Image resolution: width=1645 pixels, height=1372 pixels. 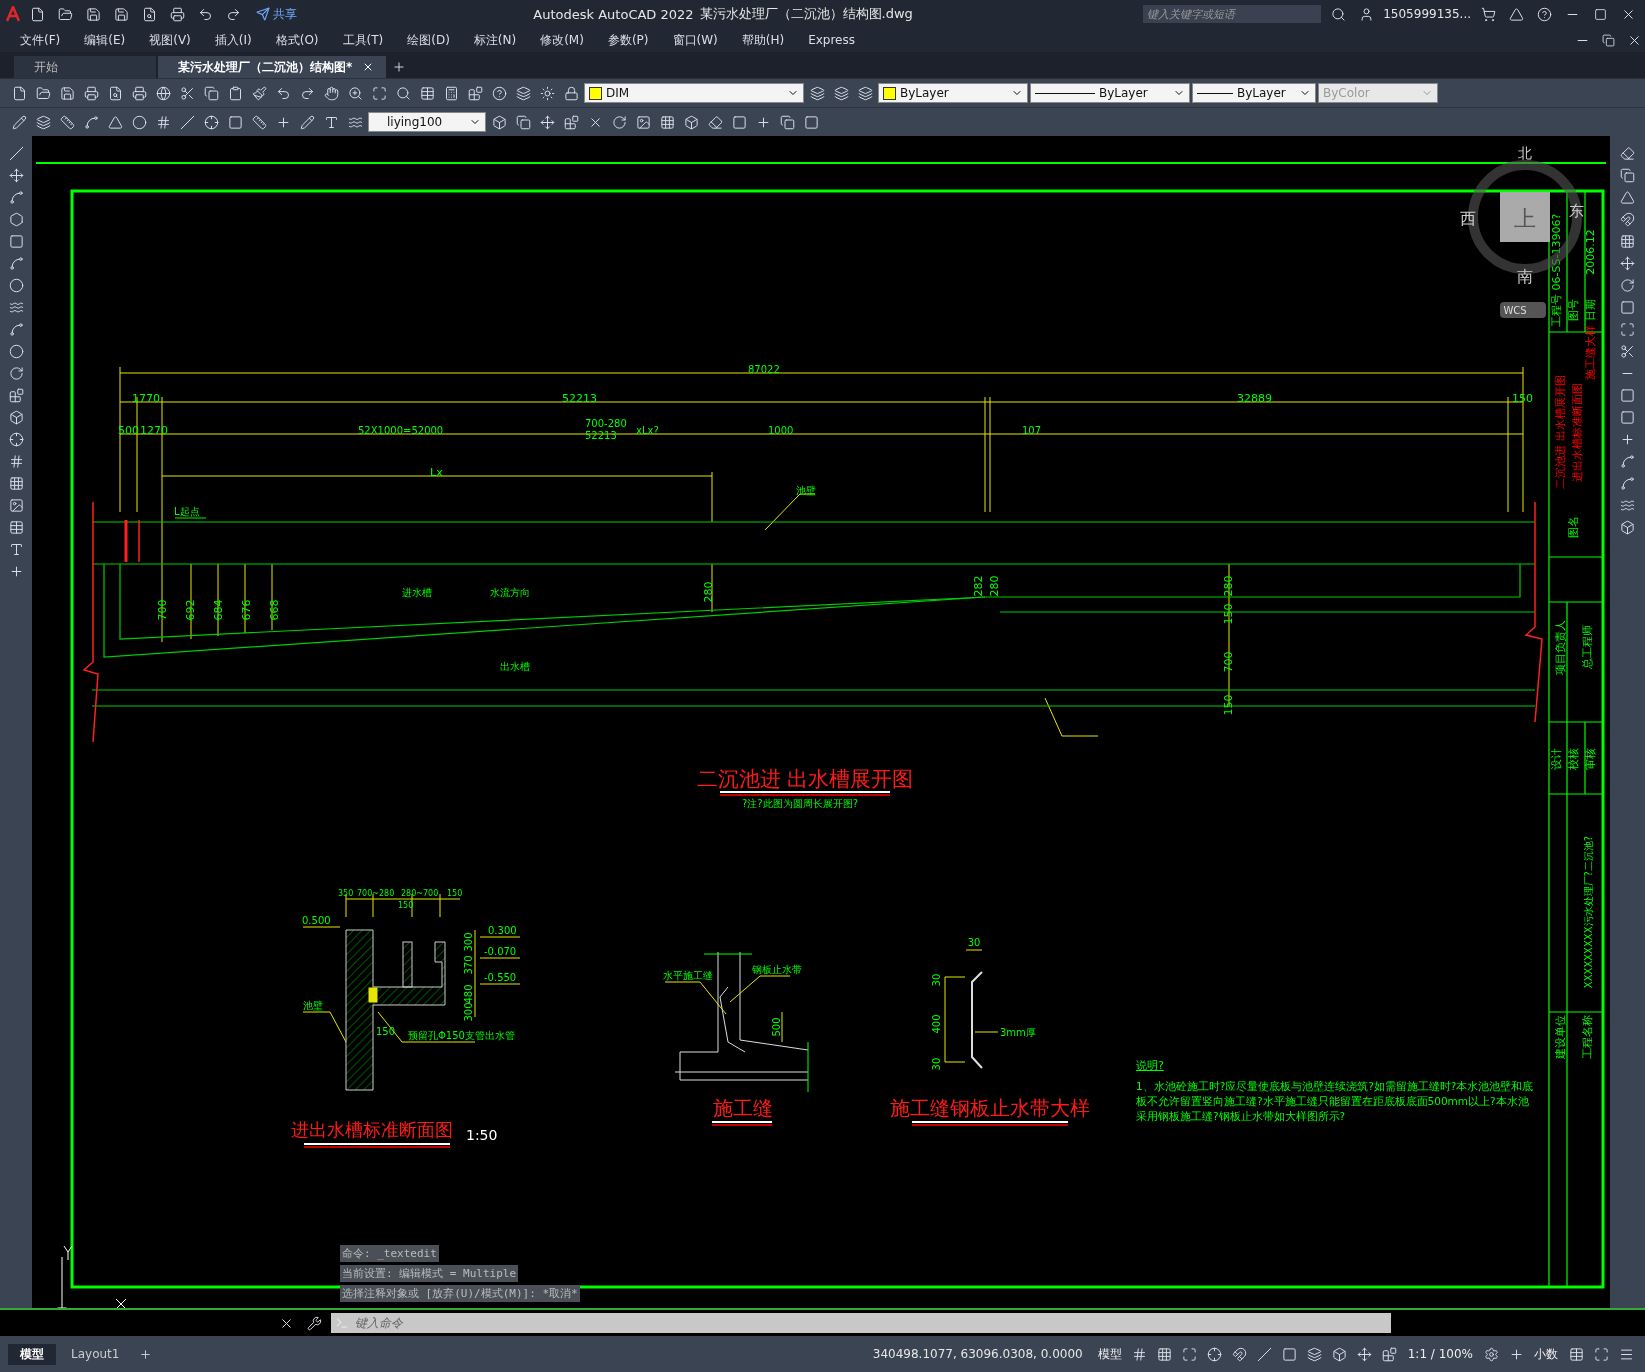 What do you see at coordinates (1232, 14) in the screenshot?
I see `search-field: 键入关键字或短语` at bounding box center [1232, 14].